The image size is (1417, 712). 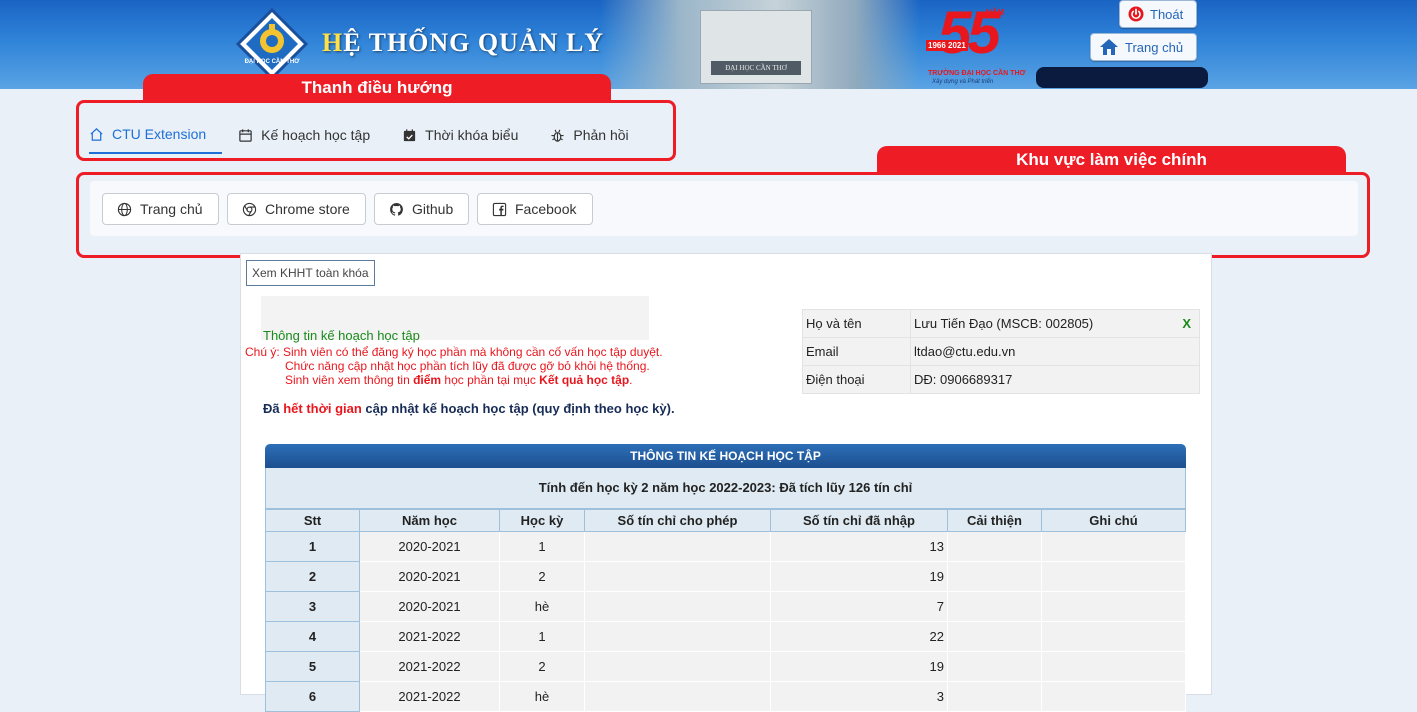 What do you see at coordinates (310, 273) in the screenshot?
I see `tab-xem-khht-toan-khoa: Xem KHHT toàn khóa` at bounding box center [310, 273].